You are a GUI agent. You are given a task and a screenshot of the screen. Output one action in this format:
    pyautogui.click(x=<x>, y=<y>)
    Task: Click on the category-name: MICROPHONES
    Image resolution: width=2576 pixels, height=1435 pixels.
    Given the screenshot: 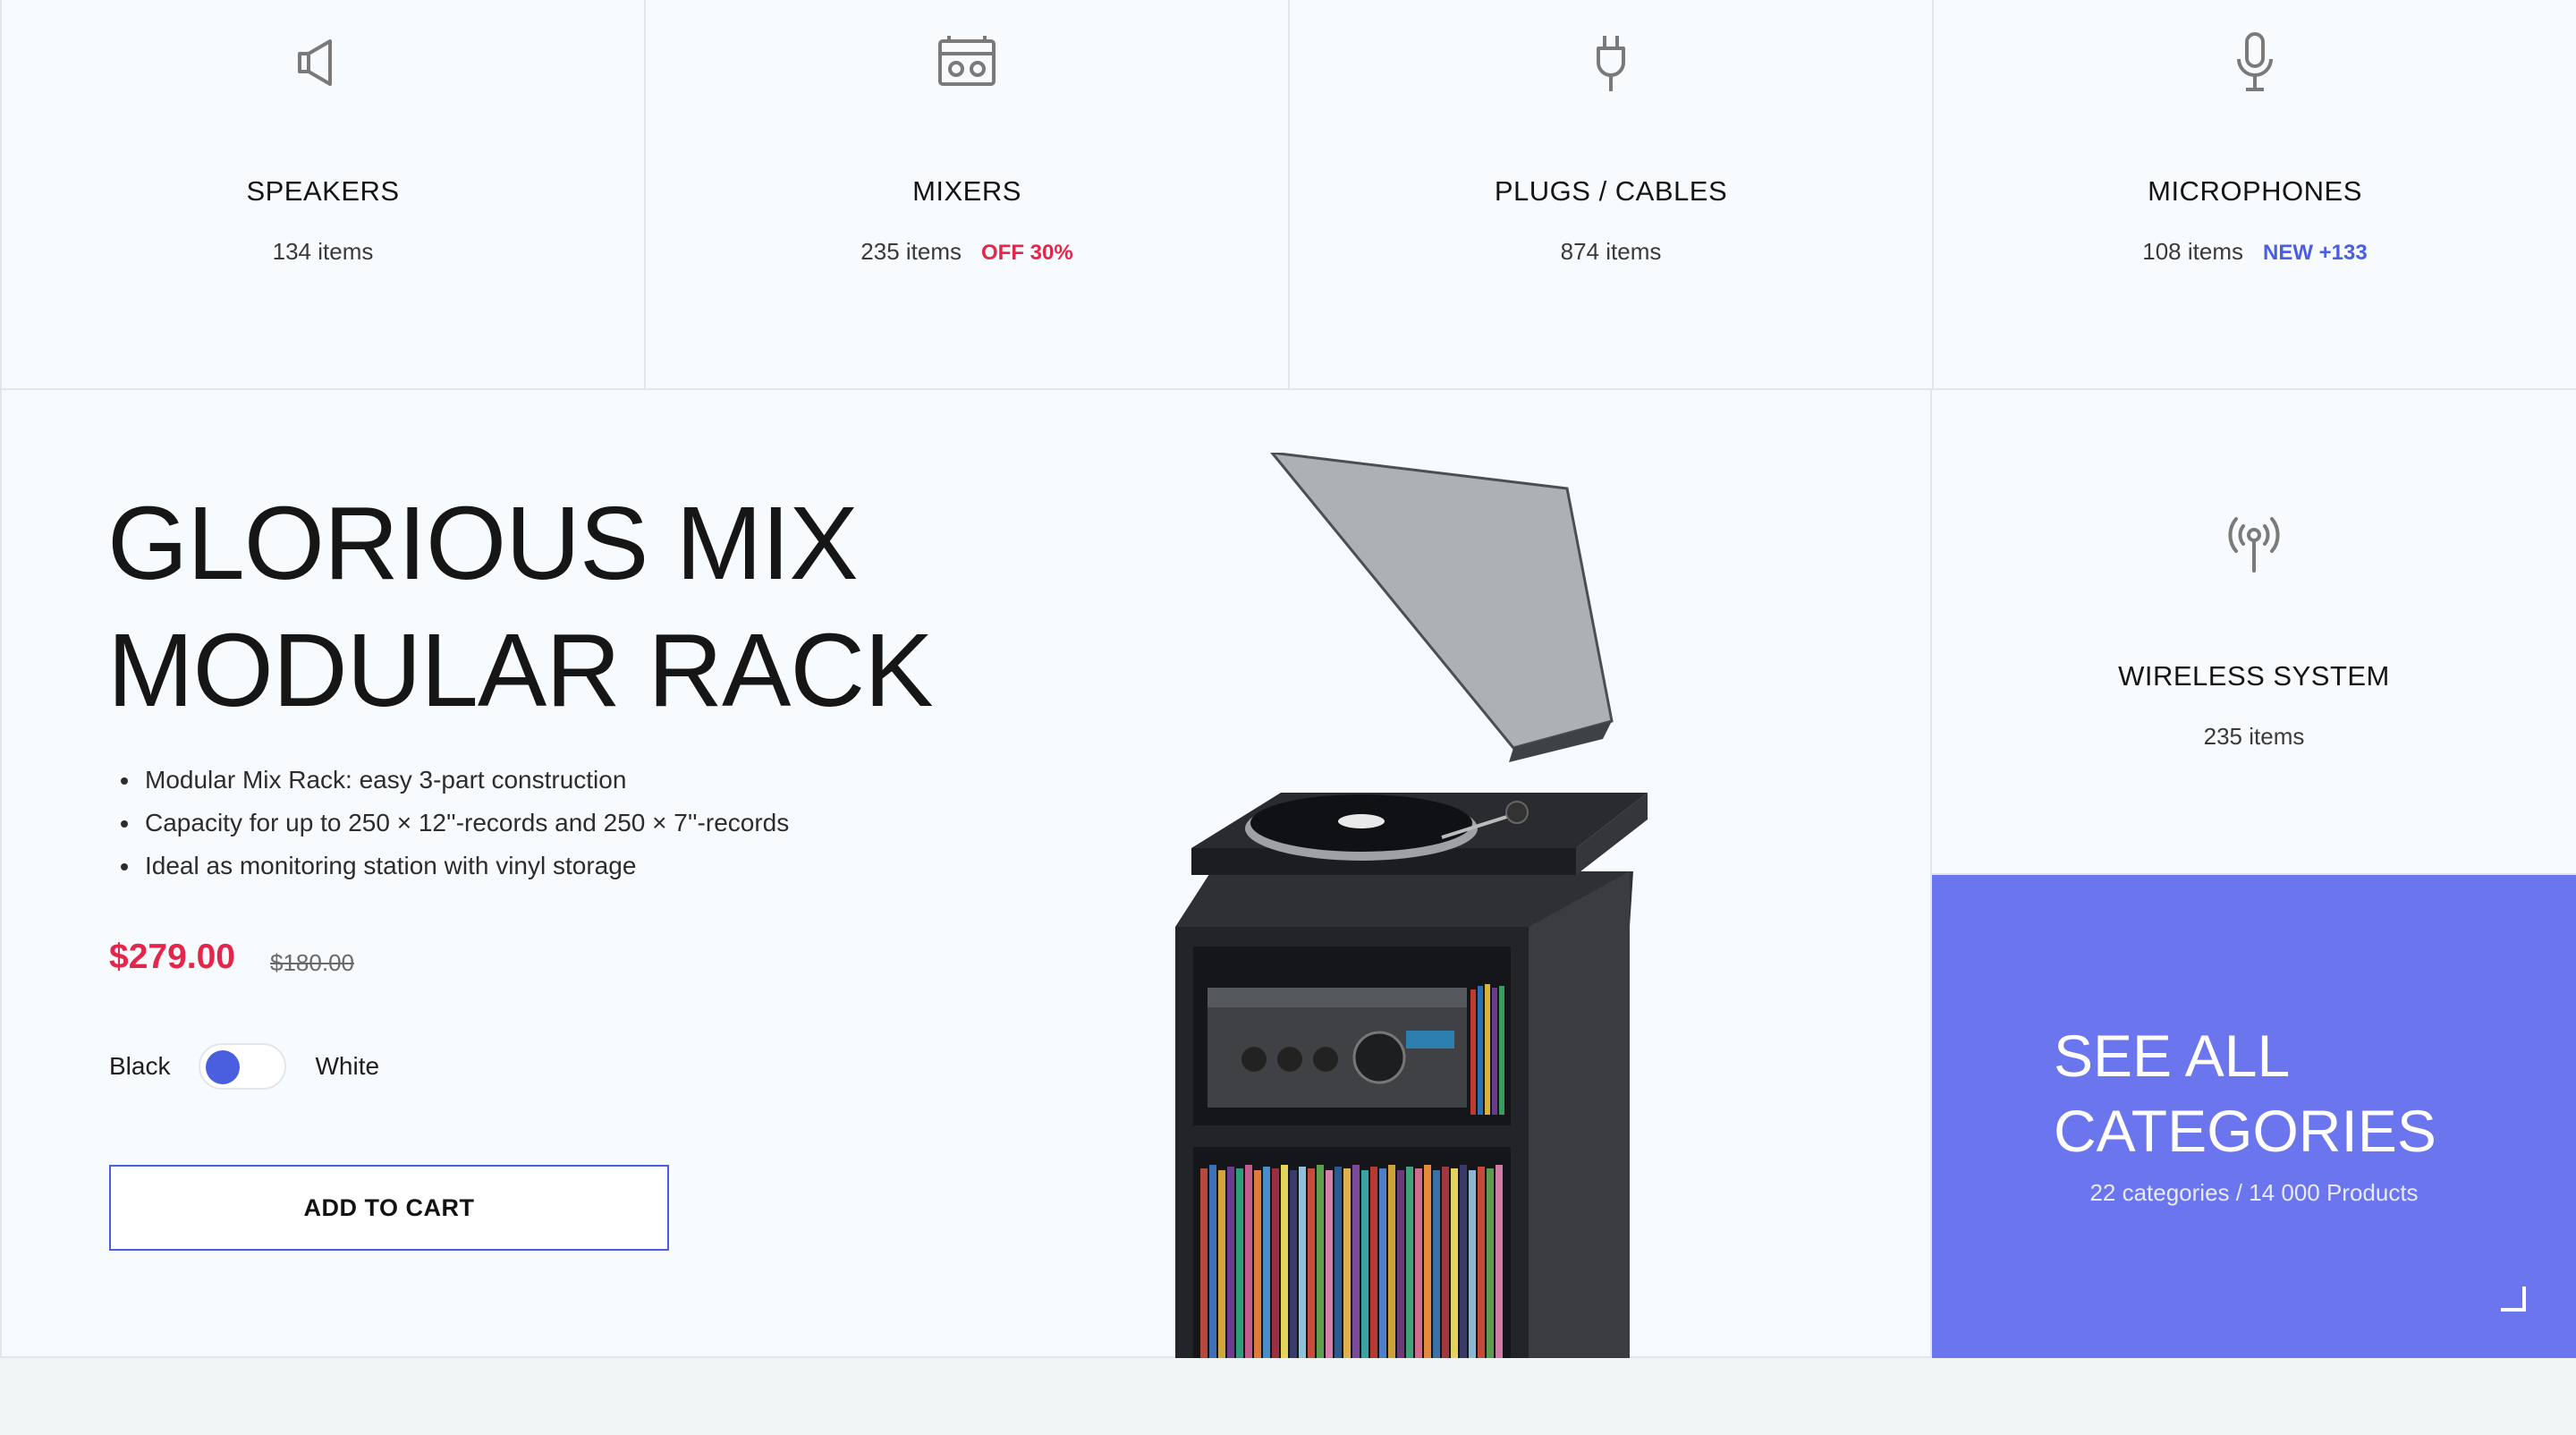 What is the action you would take?
    pyautogui.click(x=2255, y=191)
    